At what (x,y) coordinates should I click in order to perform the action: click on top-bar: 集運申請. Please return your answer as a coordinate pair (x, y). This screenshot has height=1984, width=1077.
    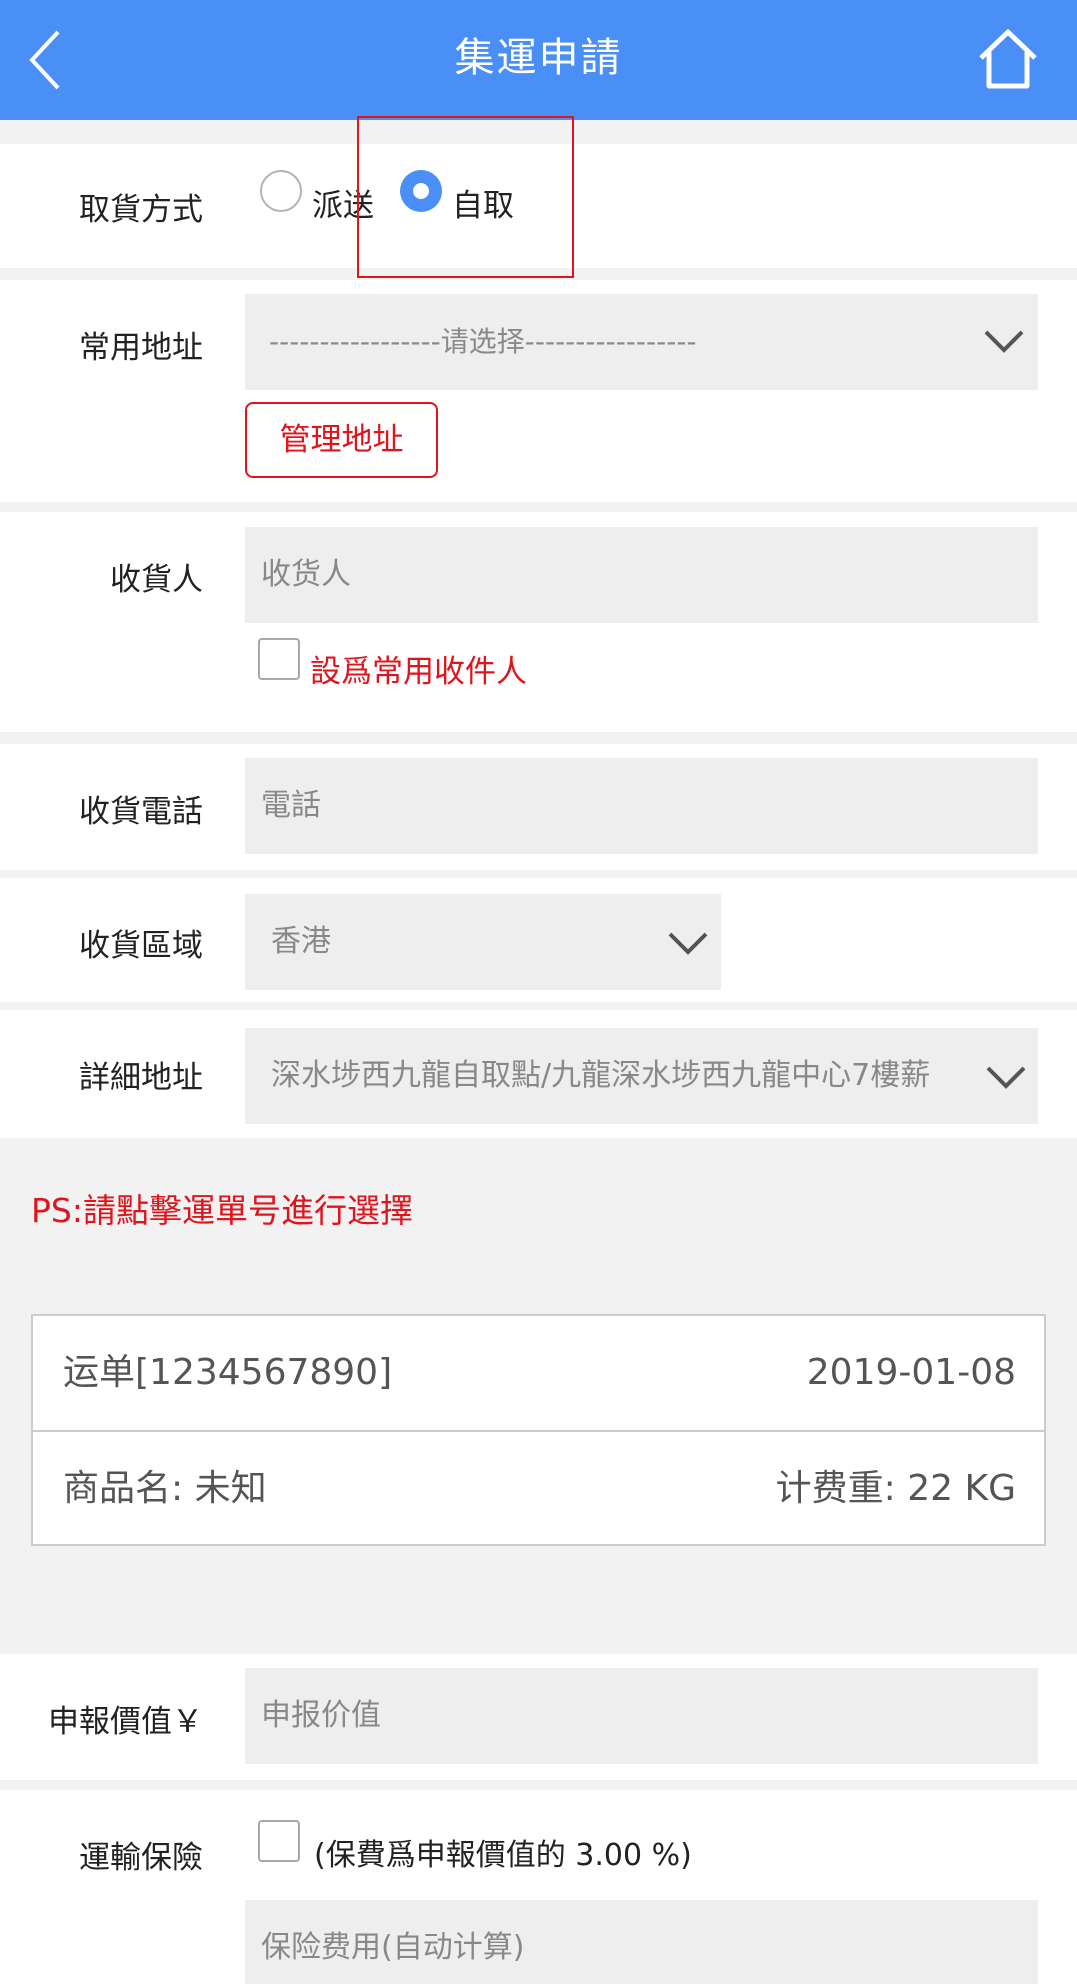
    Looking at the image, I should click on (538, 60).